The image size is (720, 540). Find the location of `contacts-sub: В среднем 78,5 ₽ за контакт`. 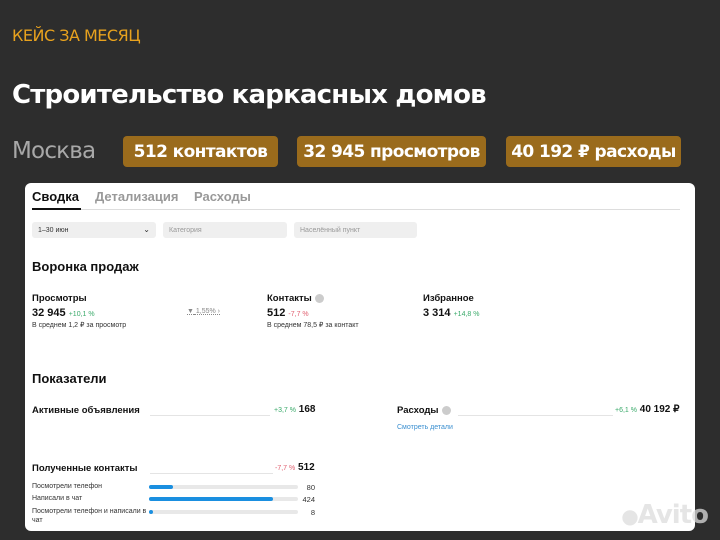

contacts-sub: В среднем 78,5 ₽ за контакт is located at coordinates (313, 325).